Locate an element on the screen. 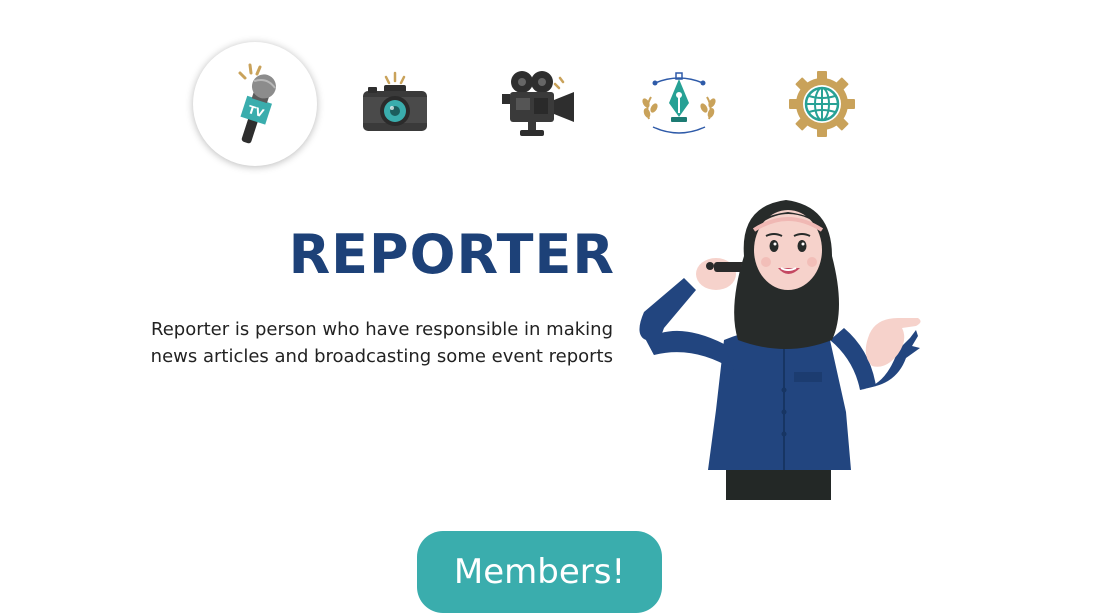  reporter-illustration is located at coordinates (780, 350).